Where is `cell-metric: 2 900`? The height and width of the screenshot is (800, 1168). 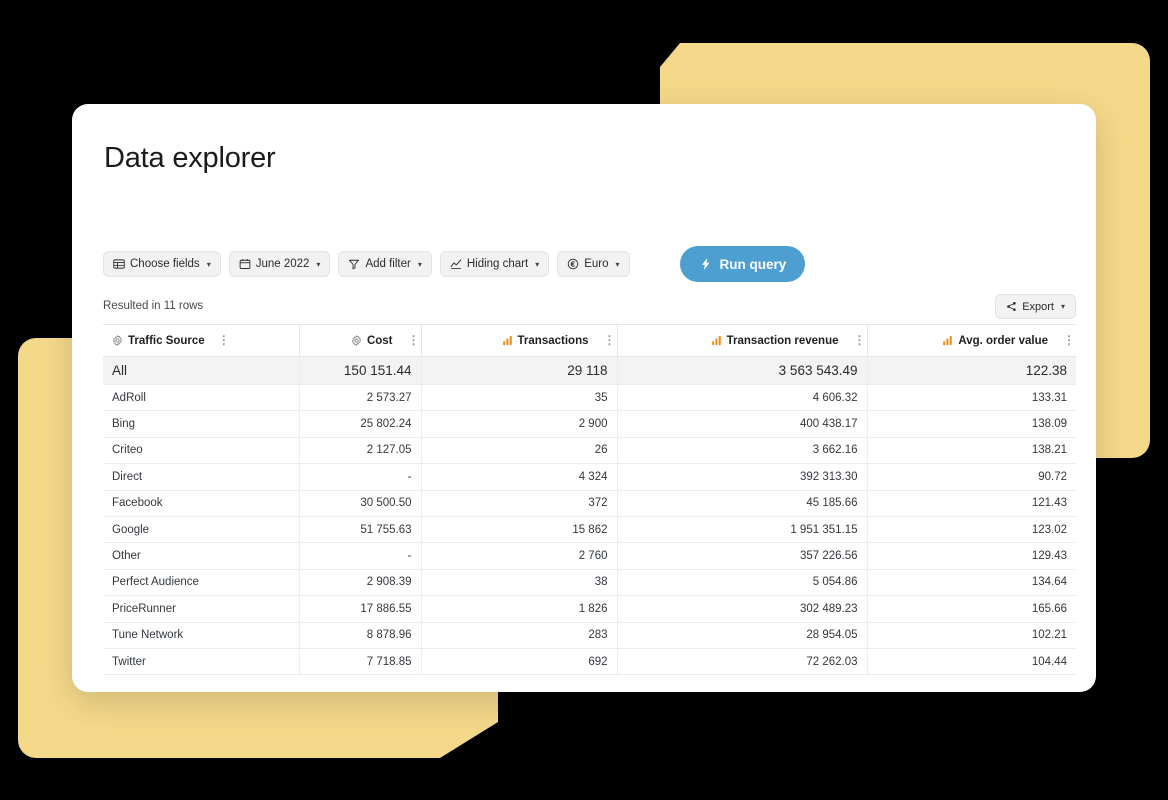 cell-metric: 2 900 is located at coordinates (519, 424).